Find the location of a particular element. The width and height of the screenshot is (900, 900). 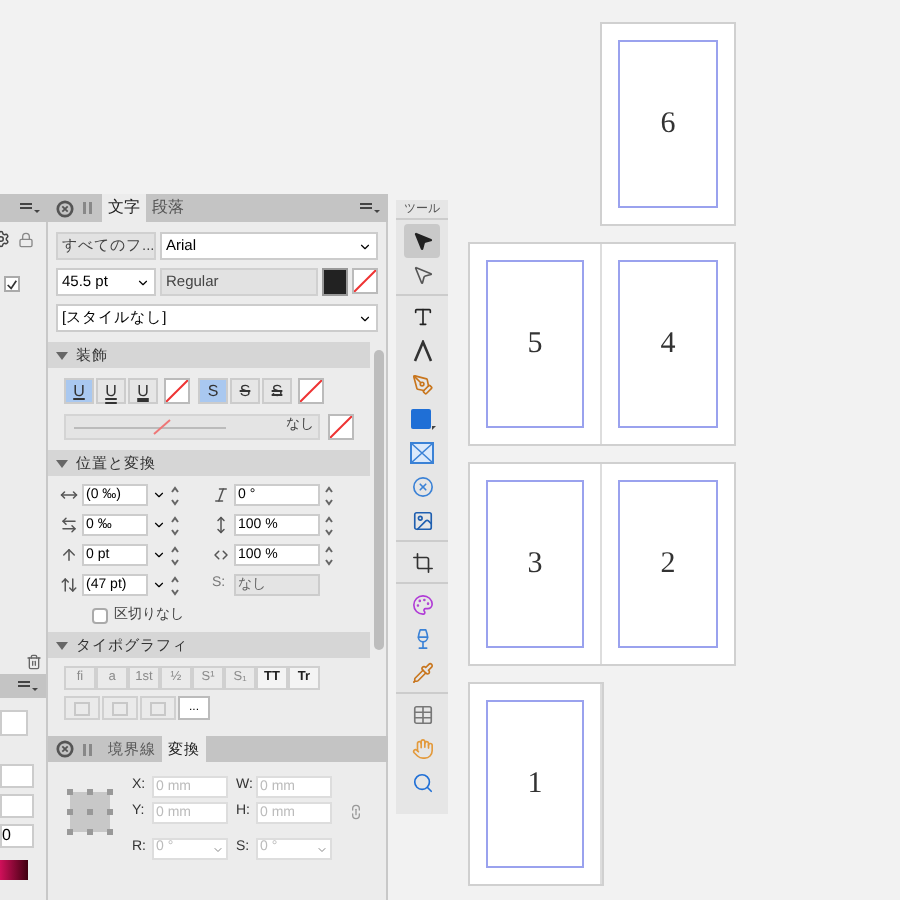

page-number: 1 is located at coordinates (535, 784).